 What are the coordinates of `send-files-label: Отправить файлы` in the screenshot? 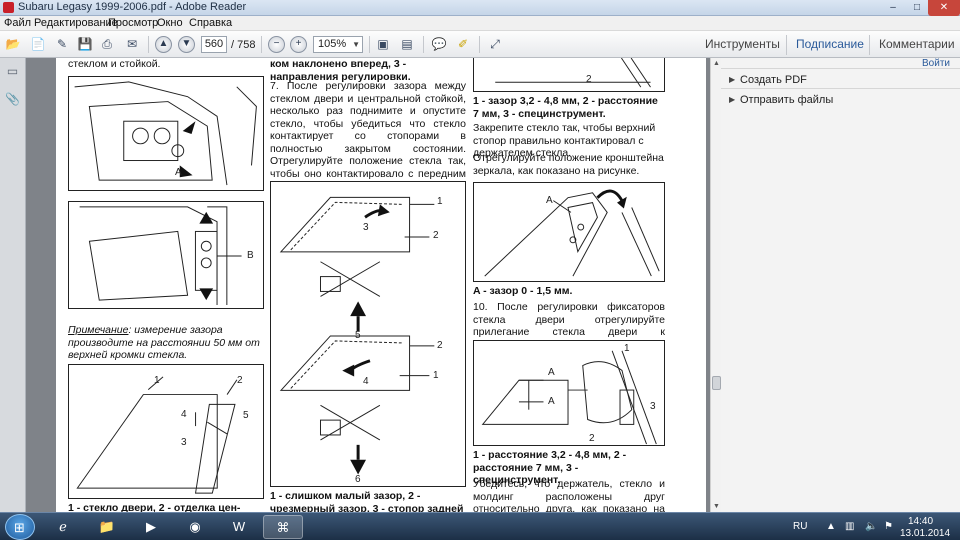 It's located at (787, 100).